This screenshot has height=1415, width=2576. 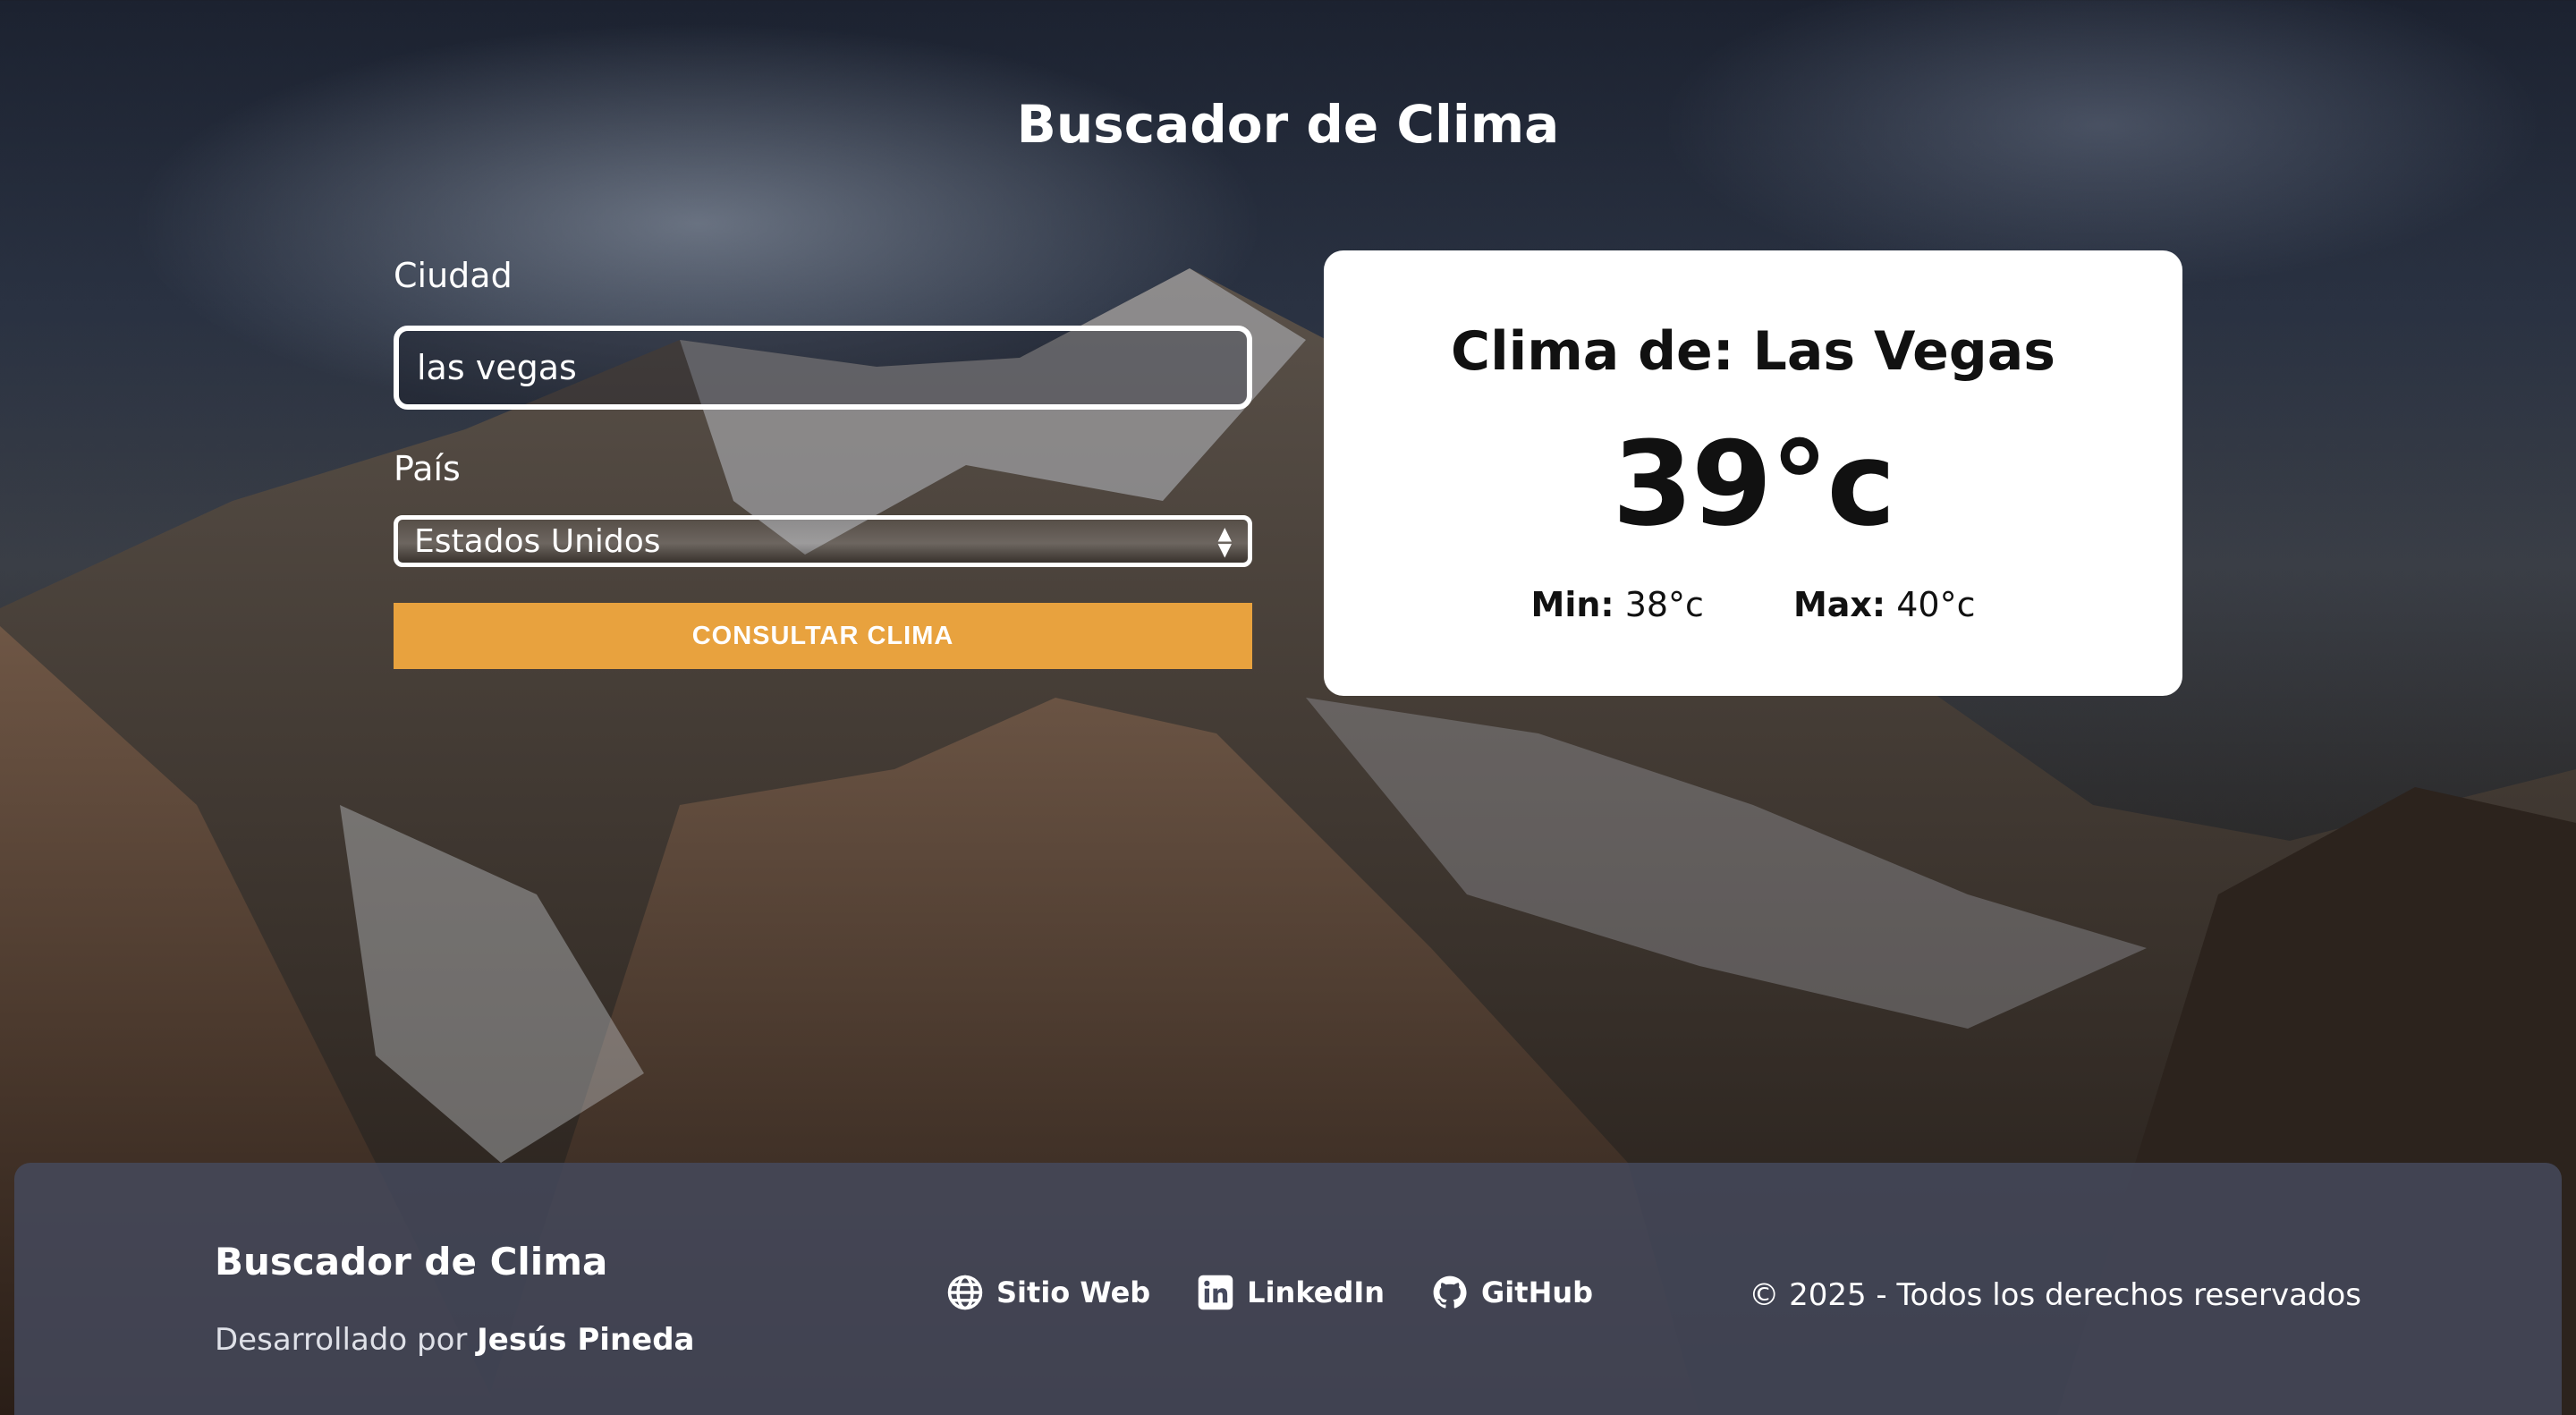 I want to click on weather-title: Clima de: Las Vegas, so click(x=1753, y=352).